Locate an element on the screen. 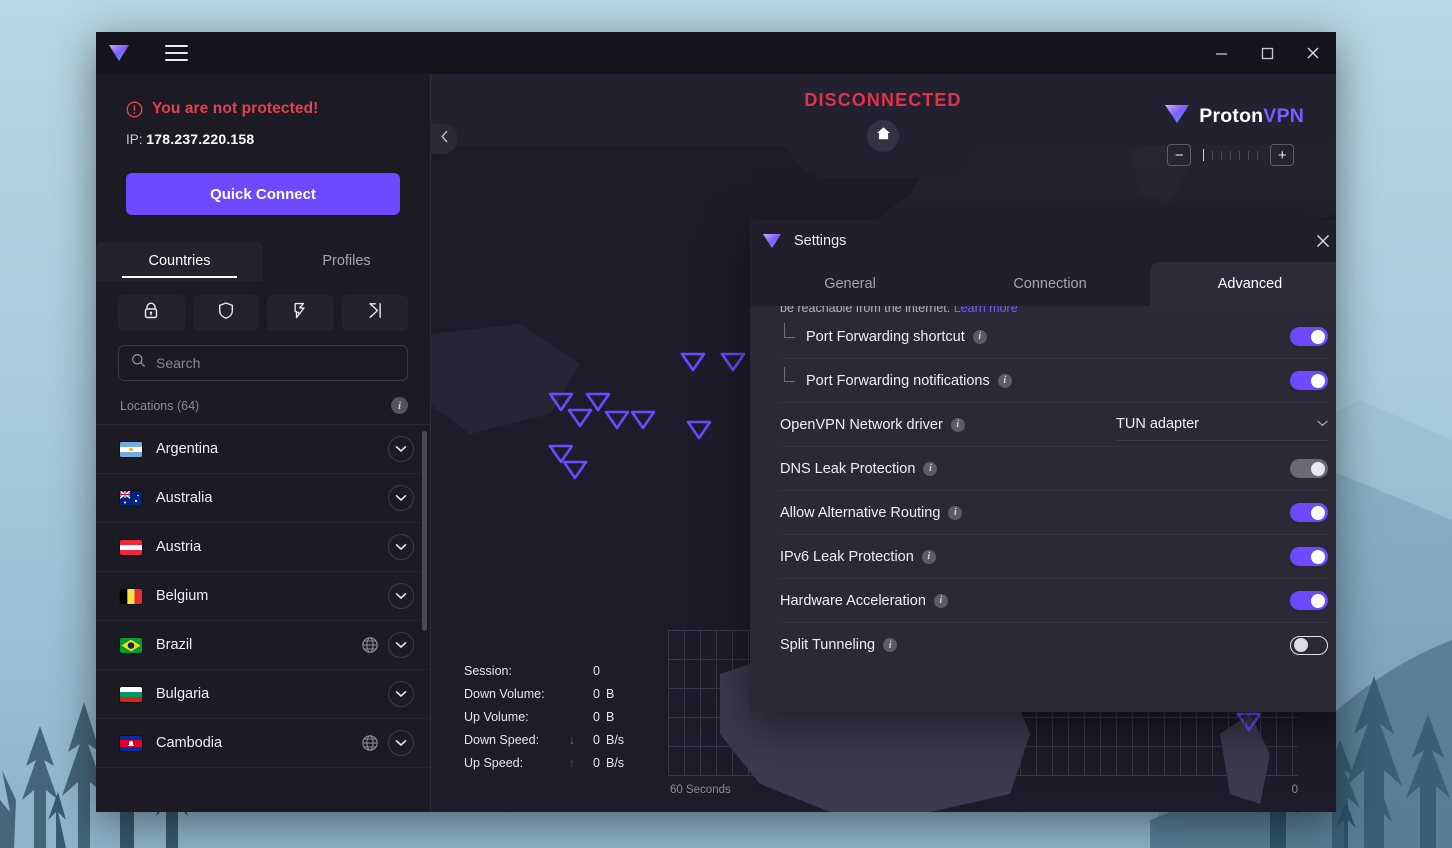 The image size is (1452, 848). brand-name: ProtonVPN is located at coordinates (1251, 116).